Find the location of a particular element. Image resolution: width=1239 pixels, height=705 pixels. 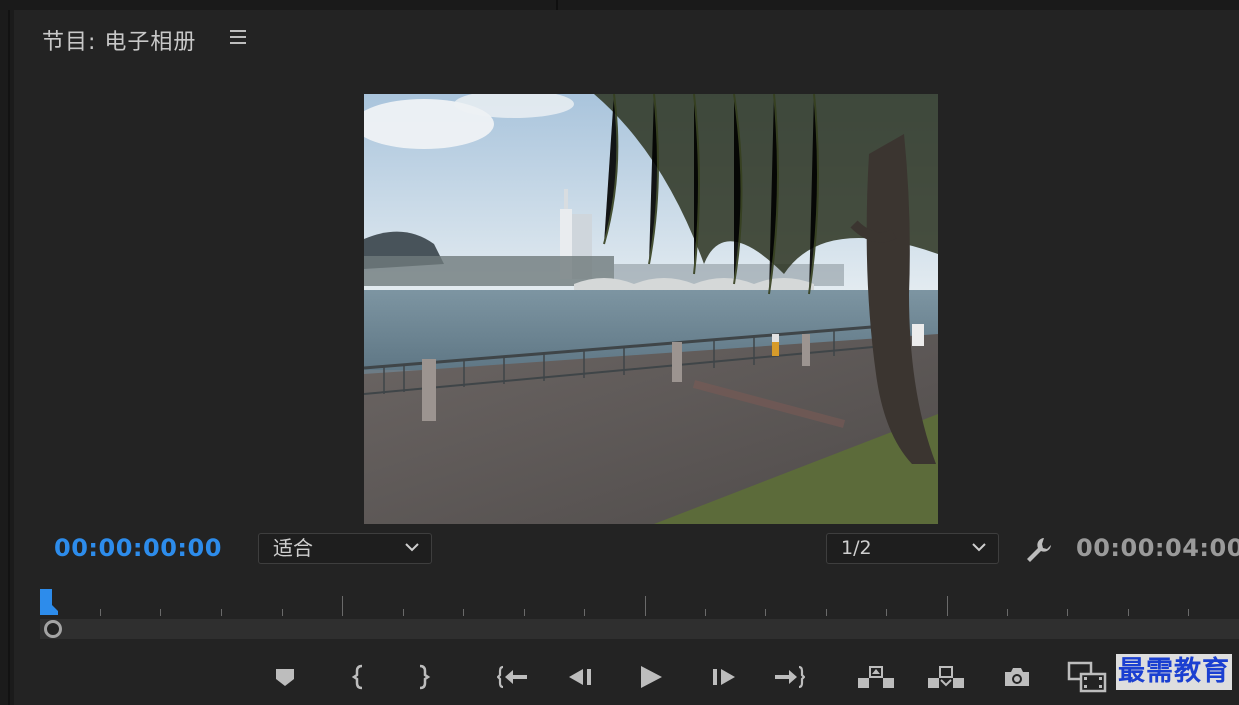

resolution-dropdown-value: 1/2 is located at coordinates (856, 548).